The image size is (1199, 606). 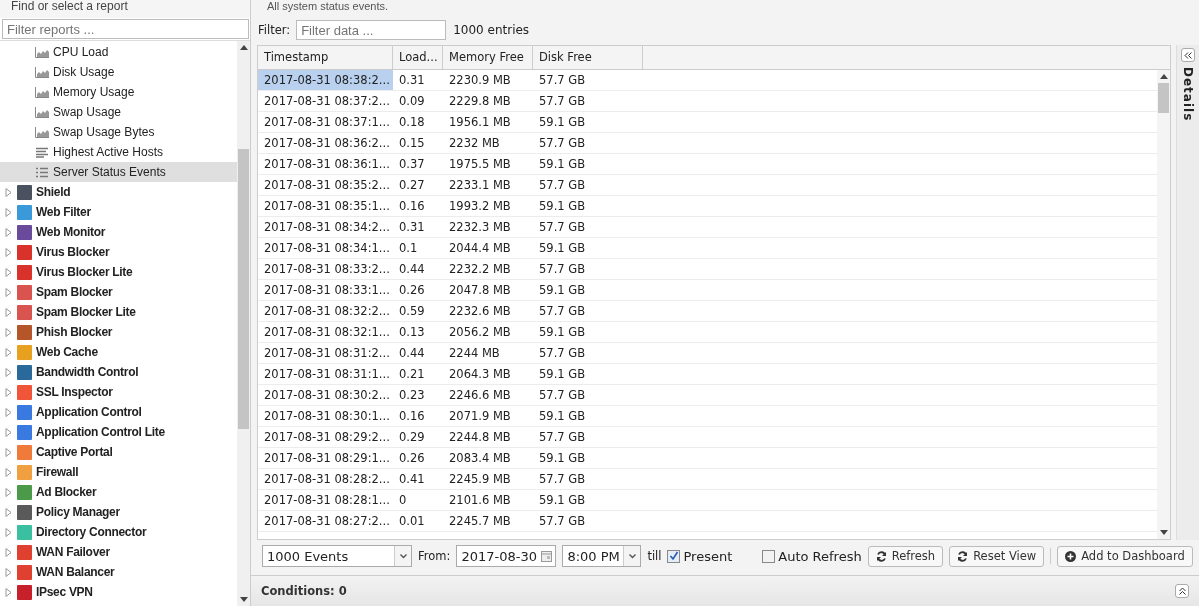 What do you see at coordinates (812, 556) in the screenshot?
I see `auto-refresh-checkbox: Auto Refresh` at bounding box center [812, 556].